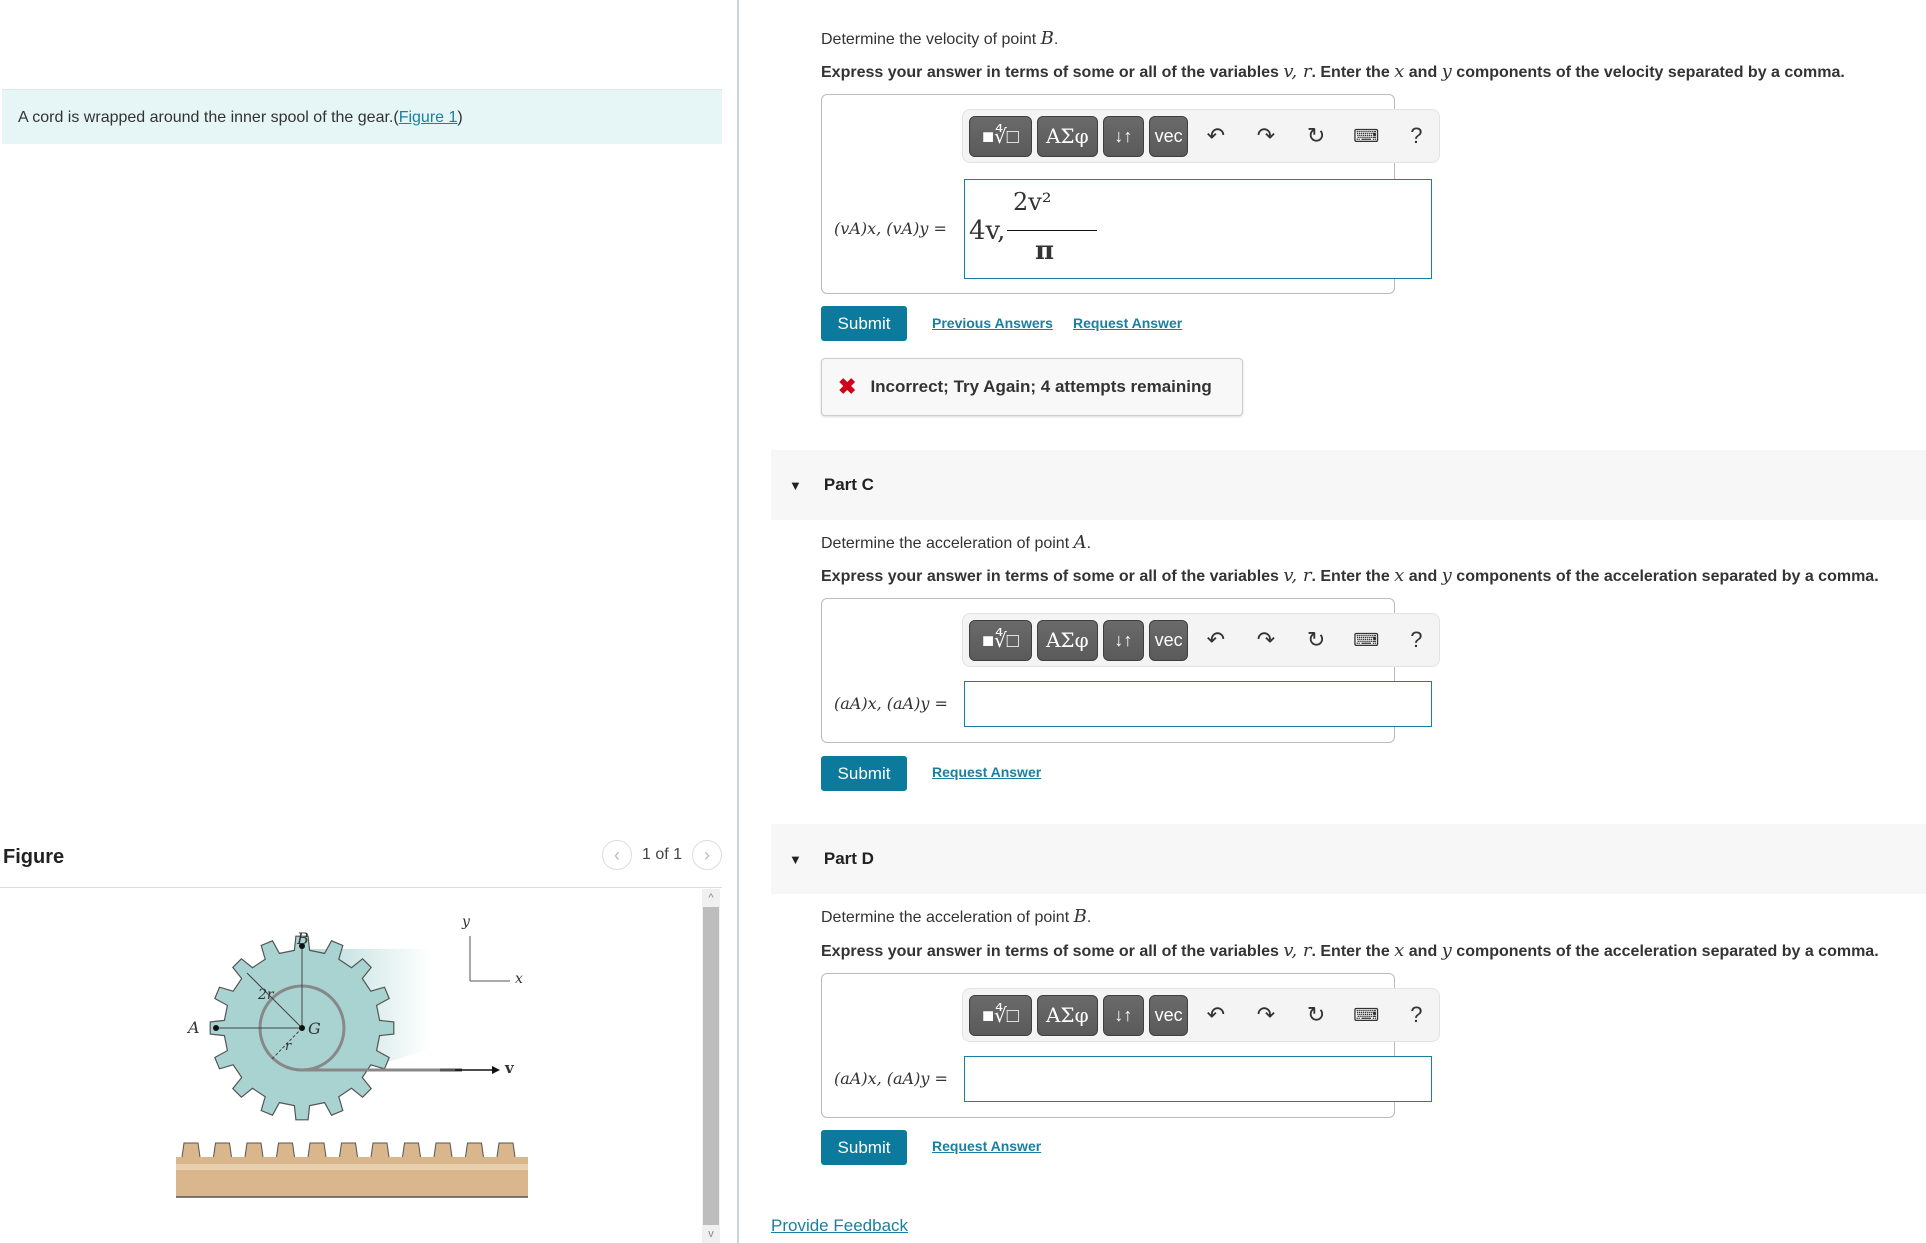  What do you see at coordinates (428, 117) in the screenshot?
I see `figure-link: Figure 1` at bounding box center [428, 117].